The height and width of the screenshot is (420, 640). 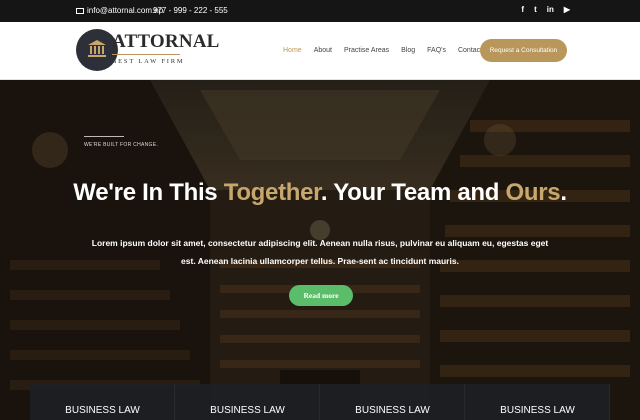 What do you see at coordinates (533, 192) in the screenshot?
I see `headline-highlight-ours: Ours` at bounding box center [533, 192].